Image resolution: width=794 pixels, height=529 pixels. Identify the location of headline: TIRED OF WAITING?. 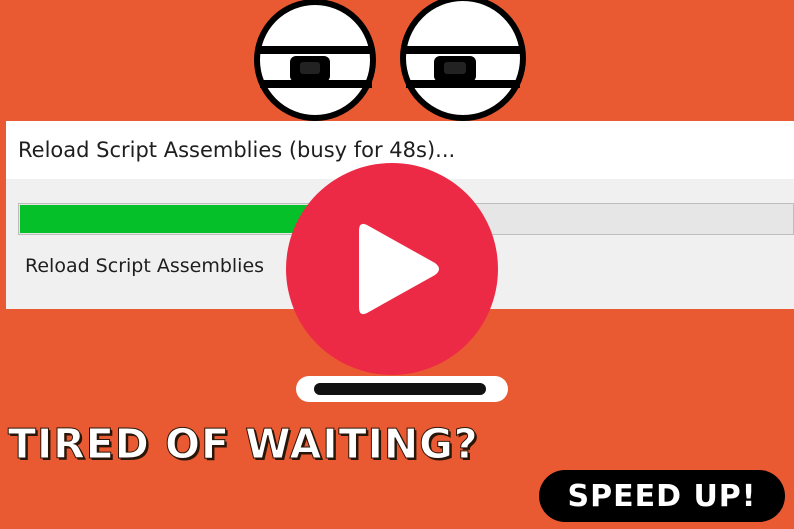
(243, 444).